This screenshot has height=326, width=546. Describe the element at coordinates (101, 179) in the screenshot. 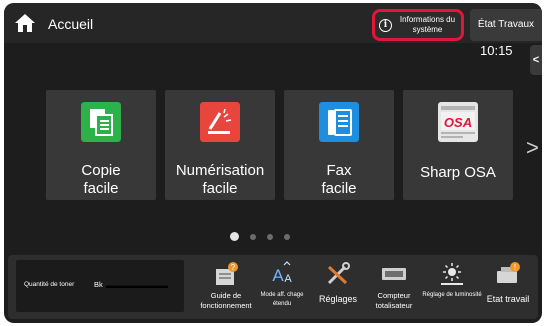

I see `app-tile-label: Copie facile` at that location.